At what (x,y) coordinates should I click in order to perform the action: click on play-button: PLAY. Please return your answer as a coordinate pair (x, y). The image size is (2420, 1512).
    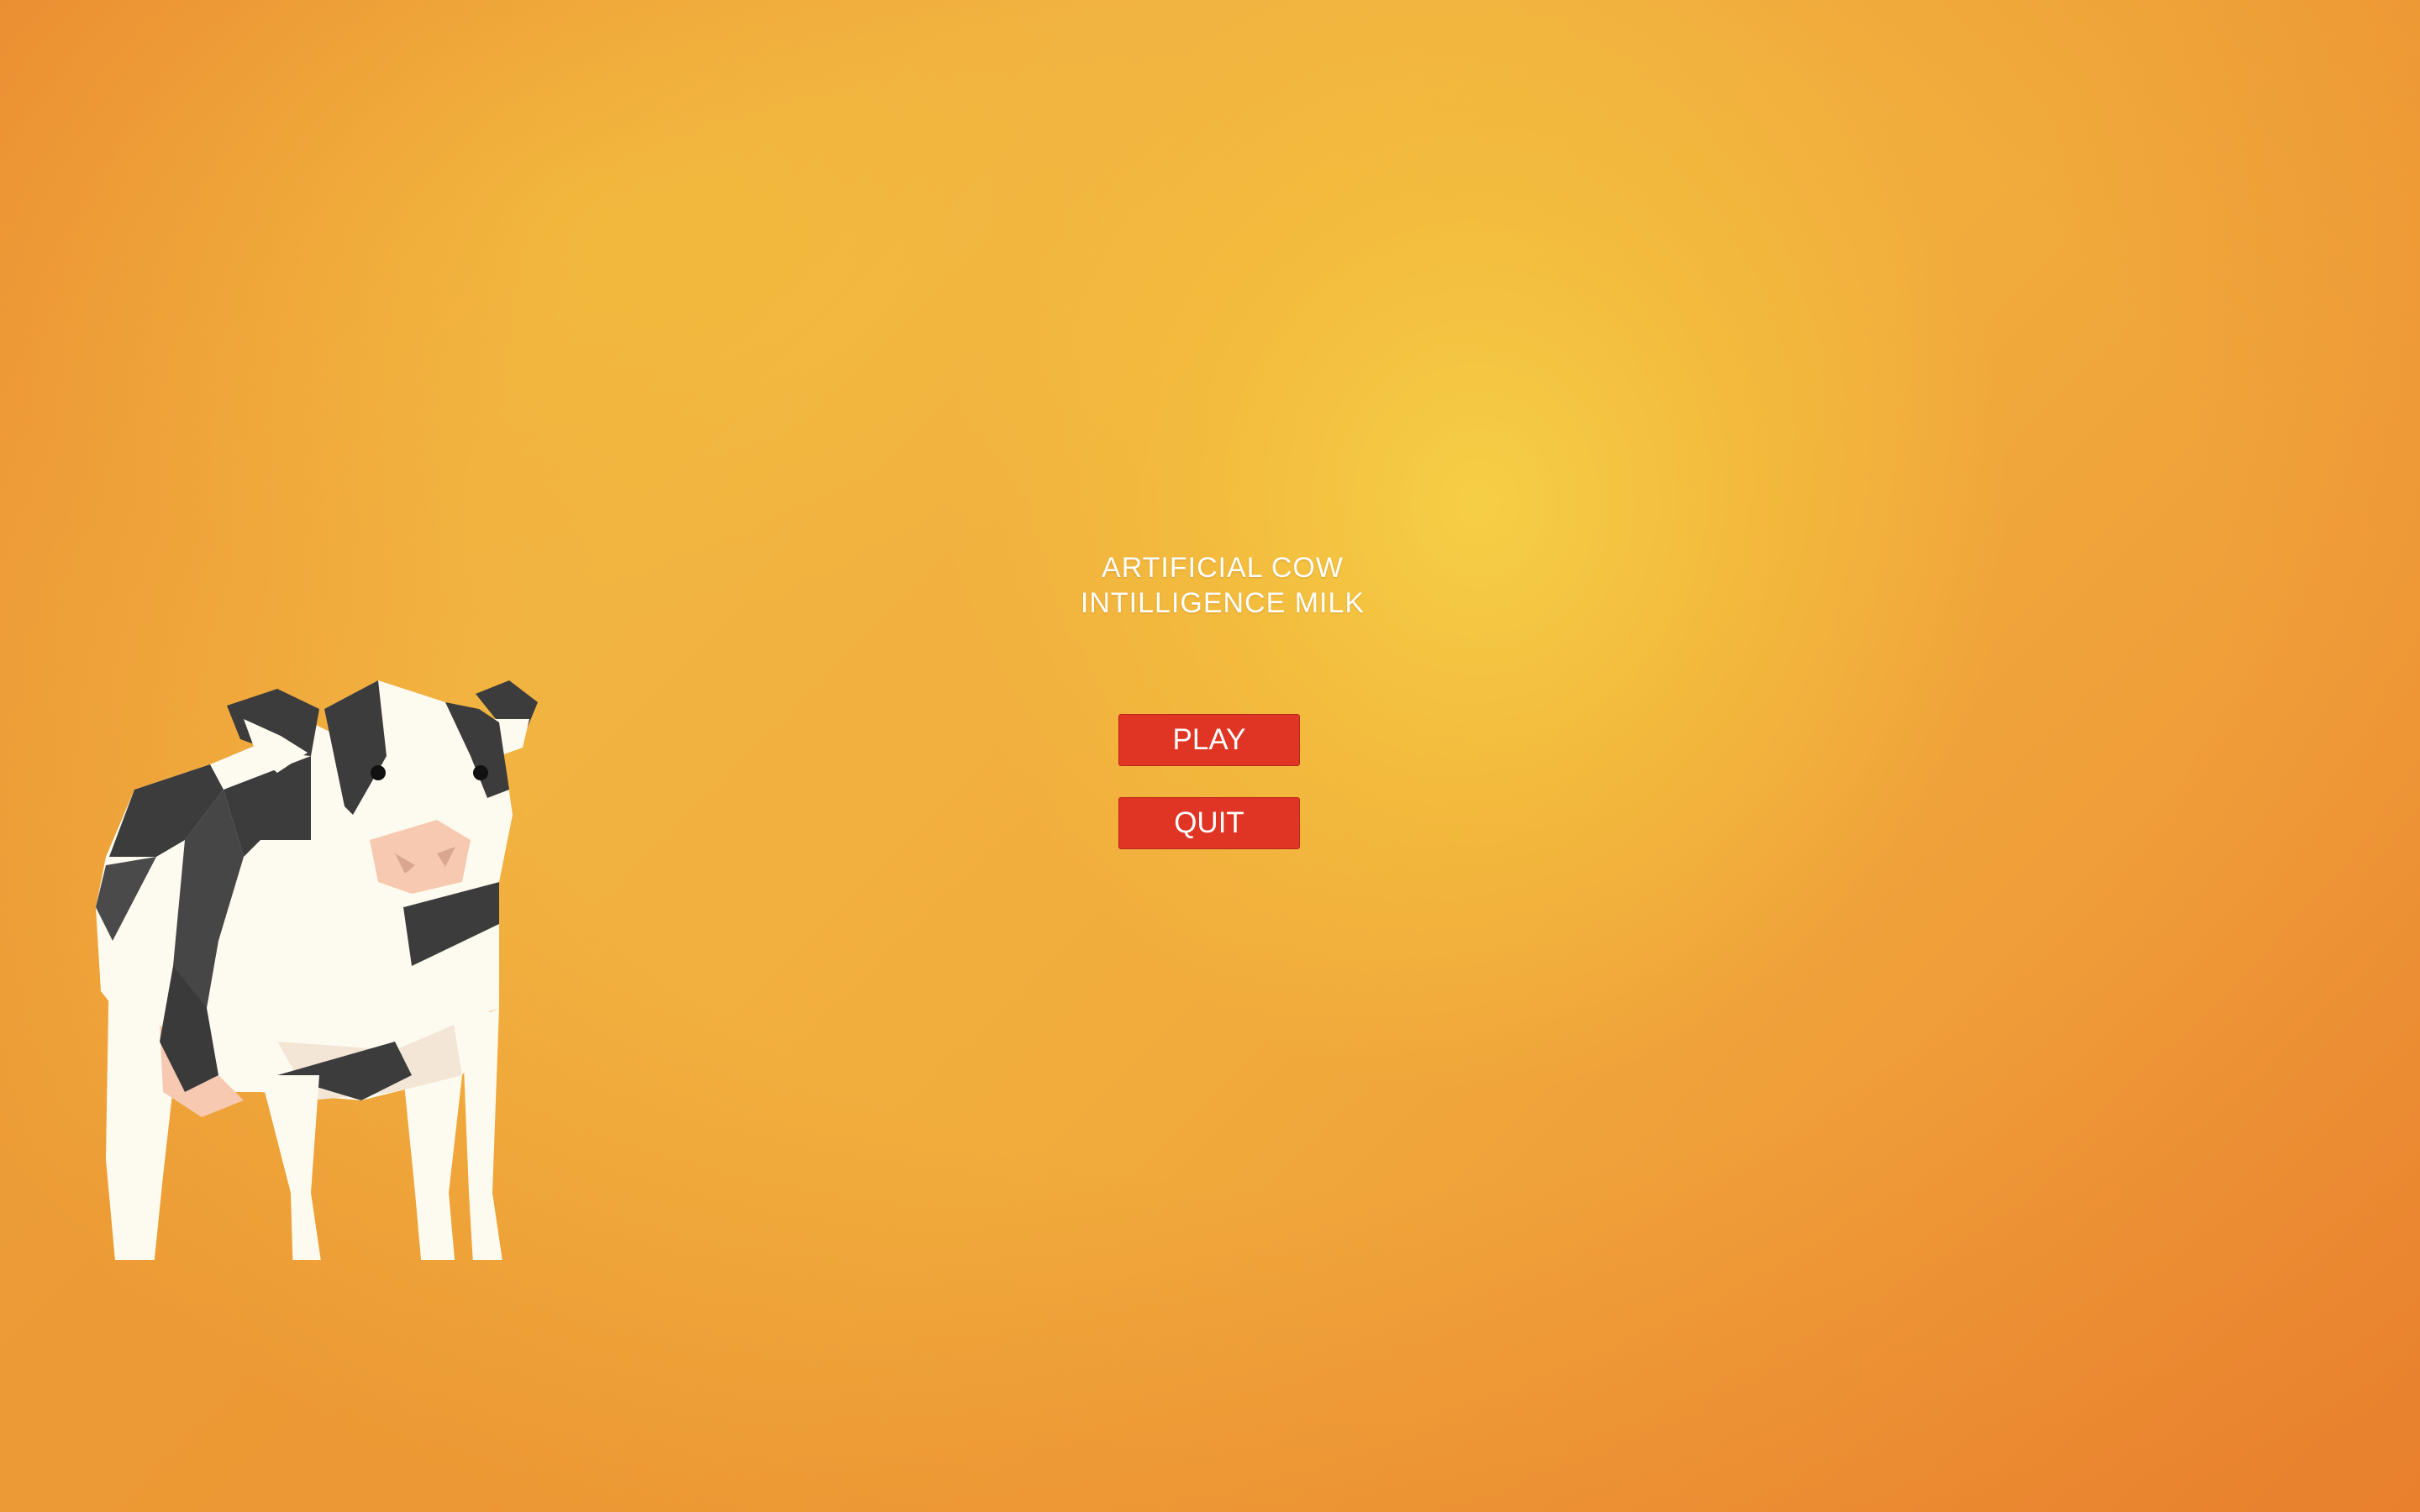
    Looking at the image, I should click on (1209, 740).